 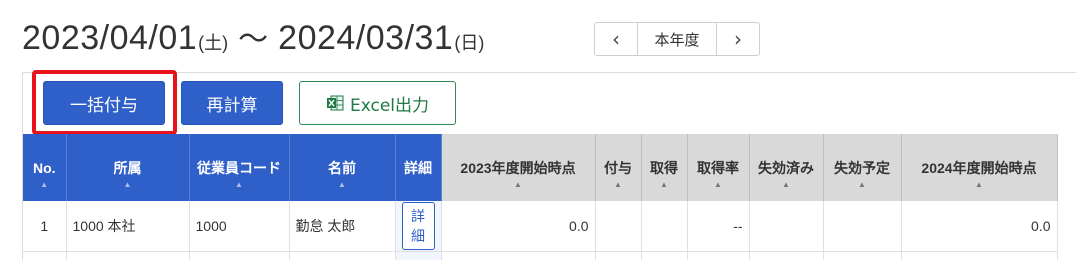 What do you see at coordinates (342, 226) in the screenshot?
I see `cell-name: 勤怠 太郎` at bounding box center [342, 226].